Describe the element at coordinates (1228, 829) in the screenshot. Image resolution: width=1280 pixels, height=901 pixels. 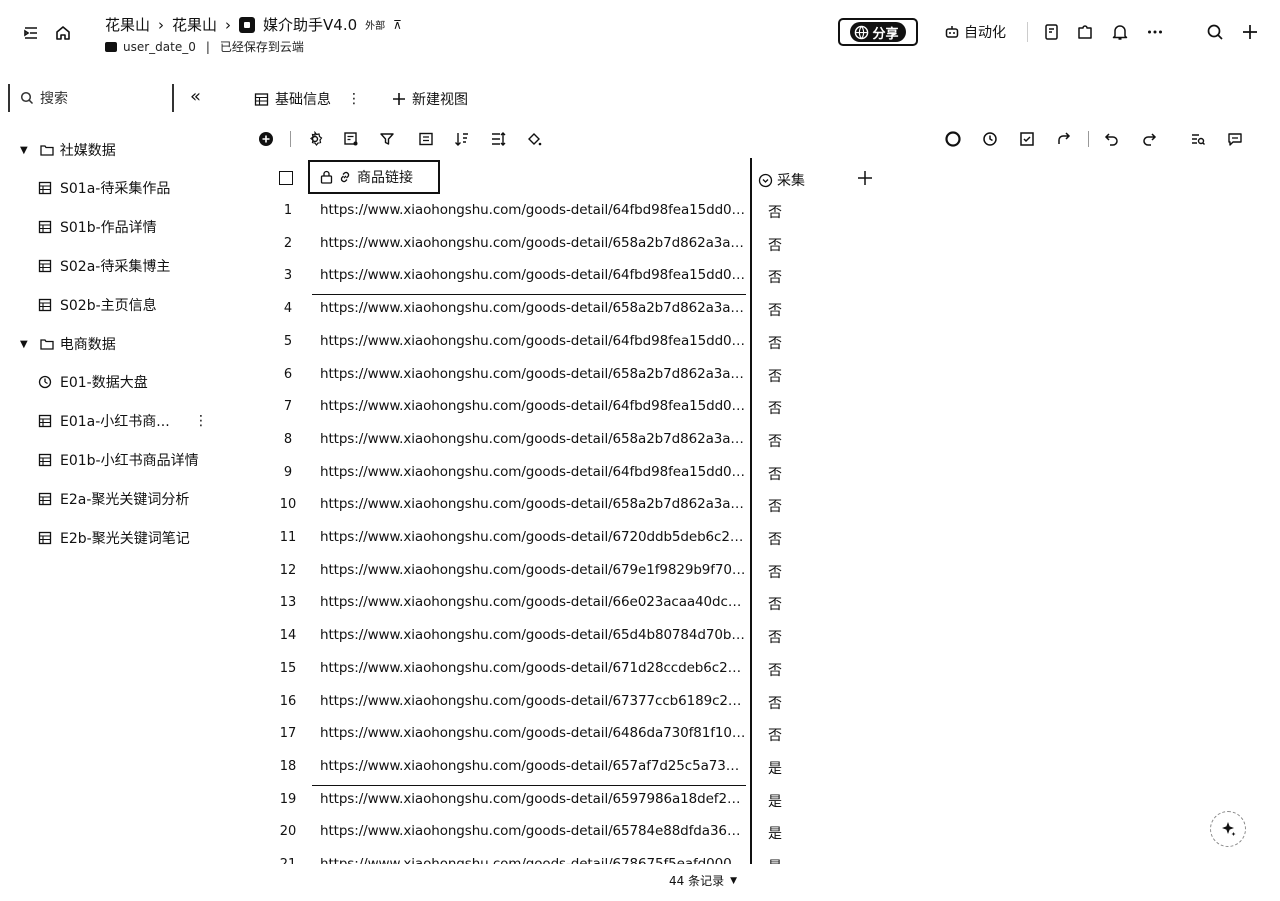
I see `ai-assistant-button` at that location.